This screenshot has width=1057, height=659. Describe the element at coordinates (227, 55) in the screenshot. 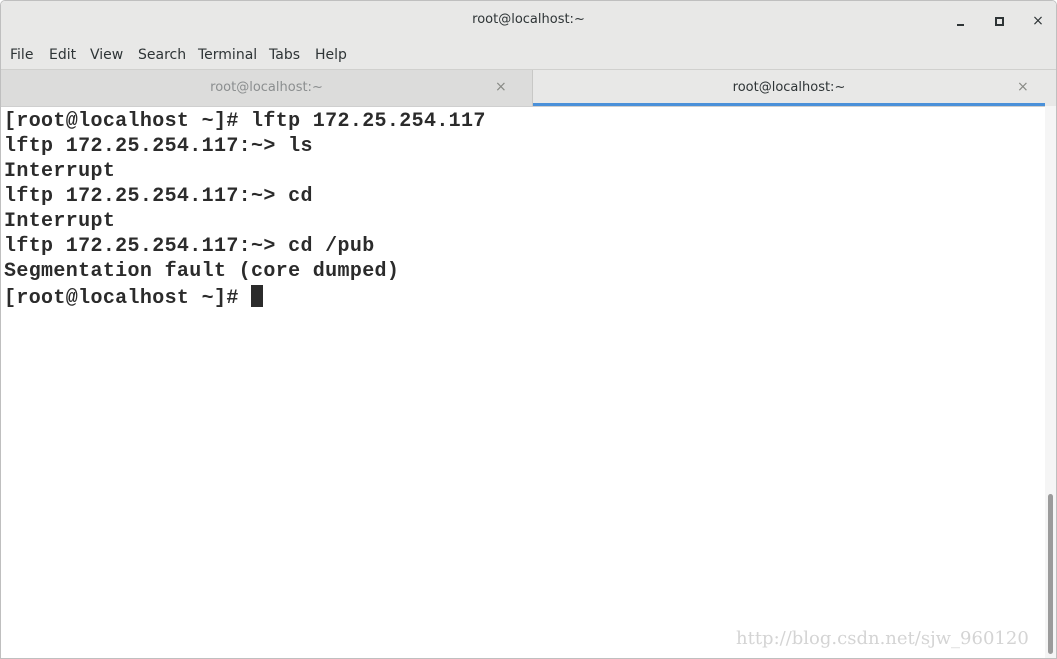

I see `menu-terminal: Terminal` at that location.